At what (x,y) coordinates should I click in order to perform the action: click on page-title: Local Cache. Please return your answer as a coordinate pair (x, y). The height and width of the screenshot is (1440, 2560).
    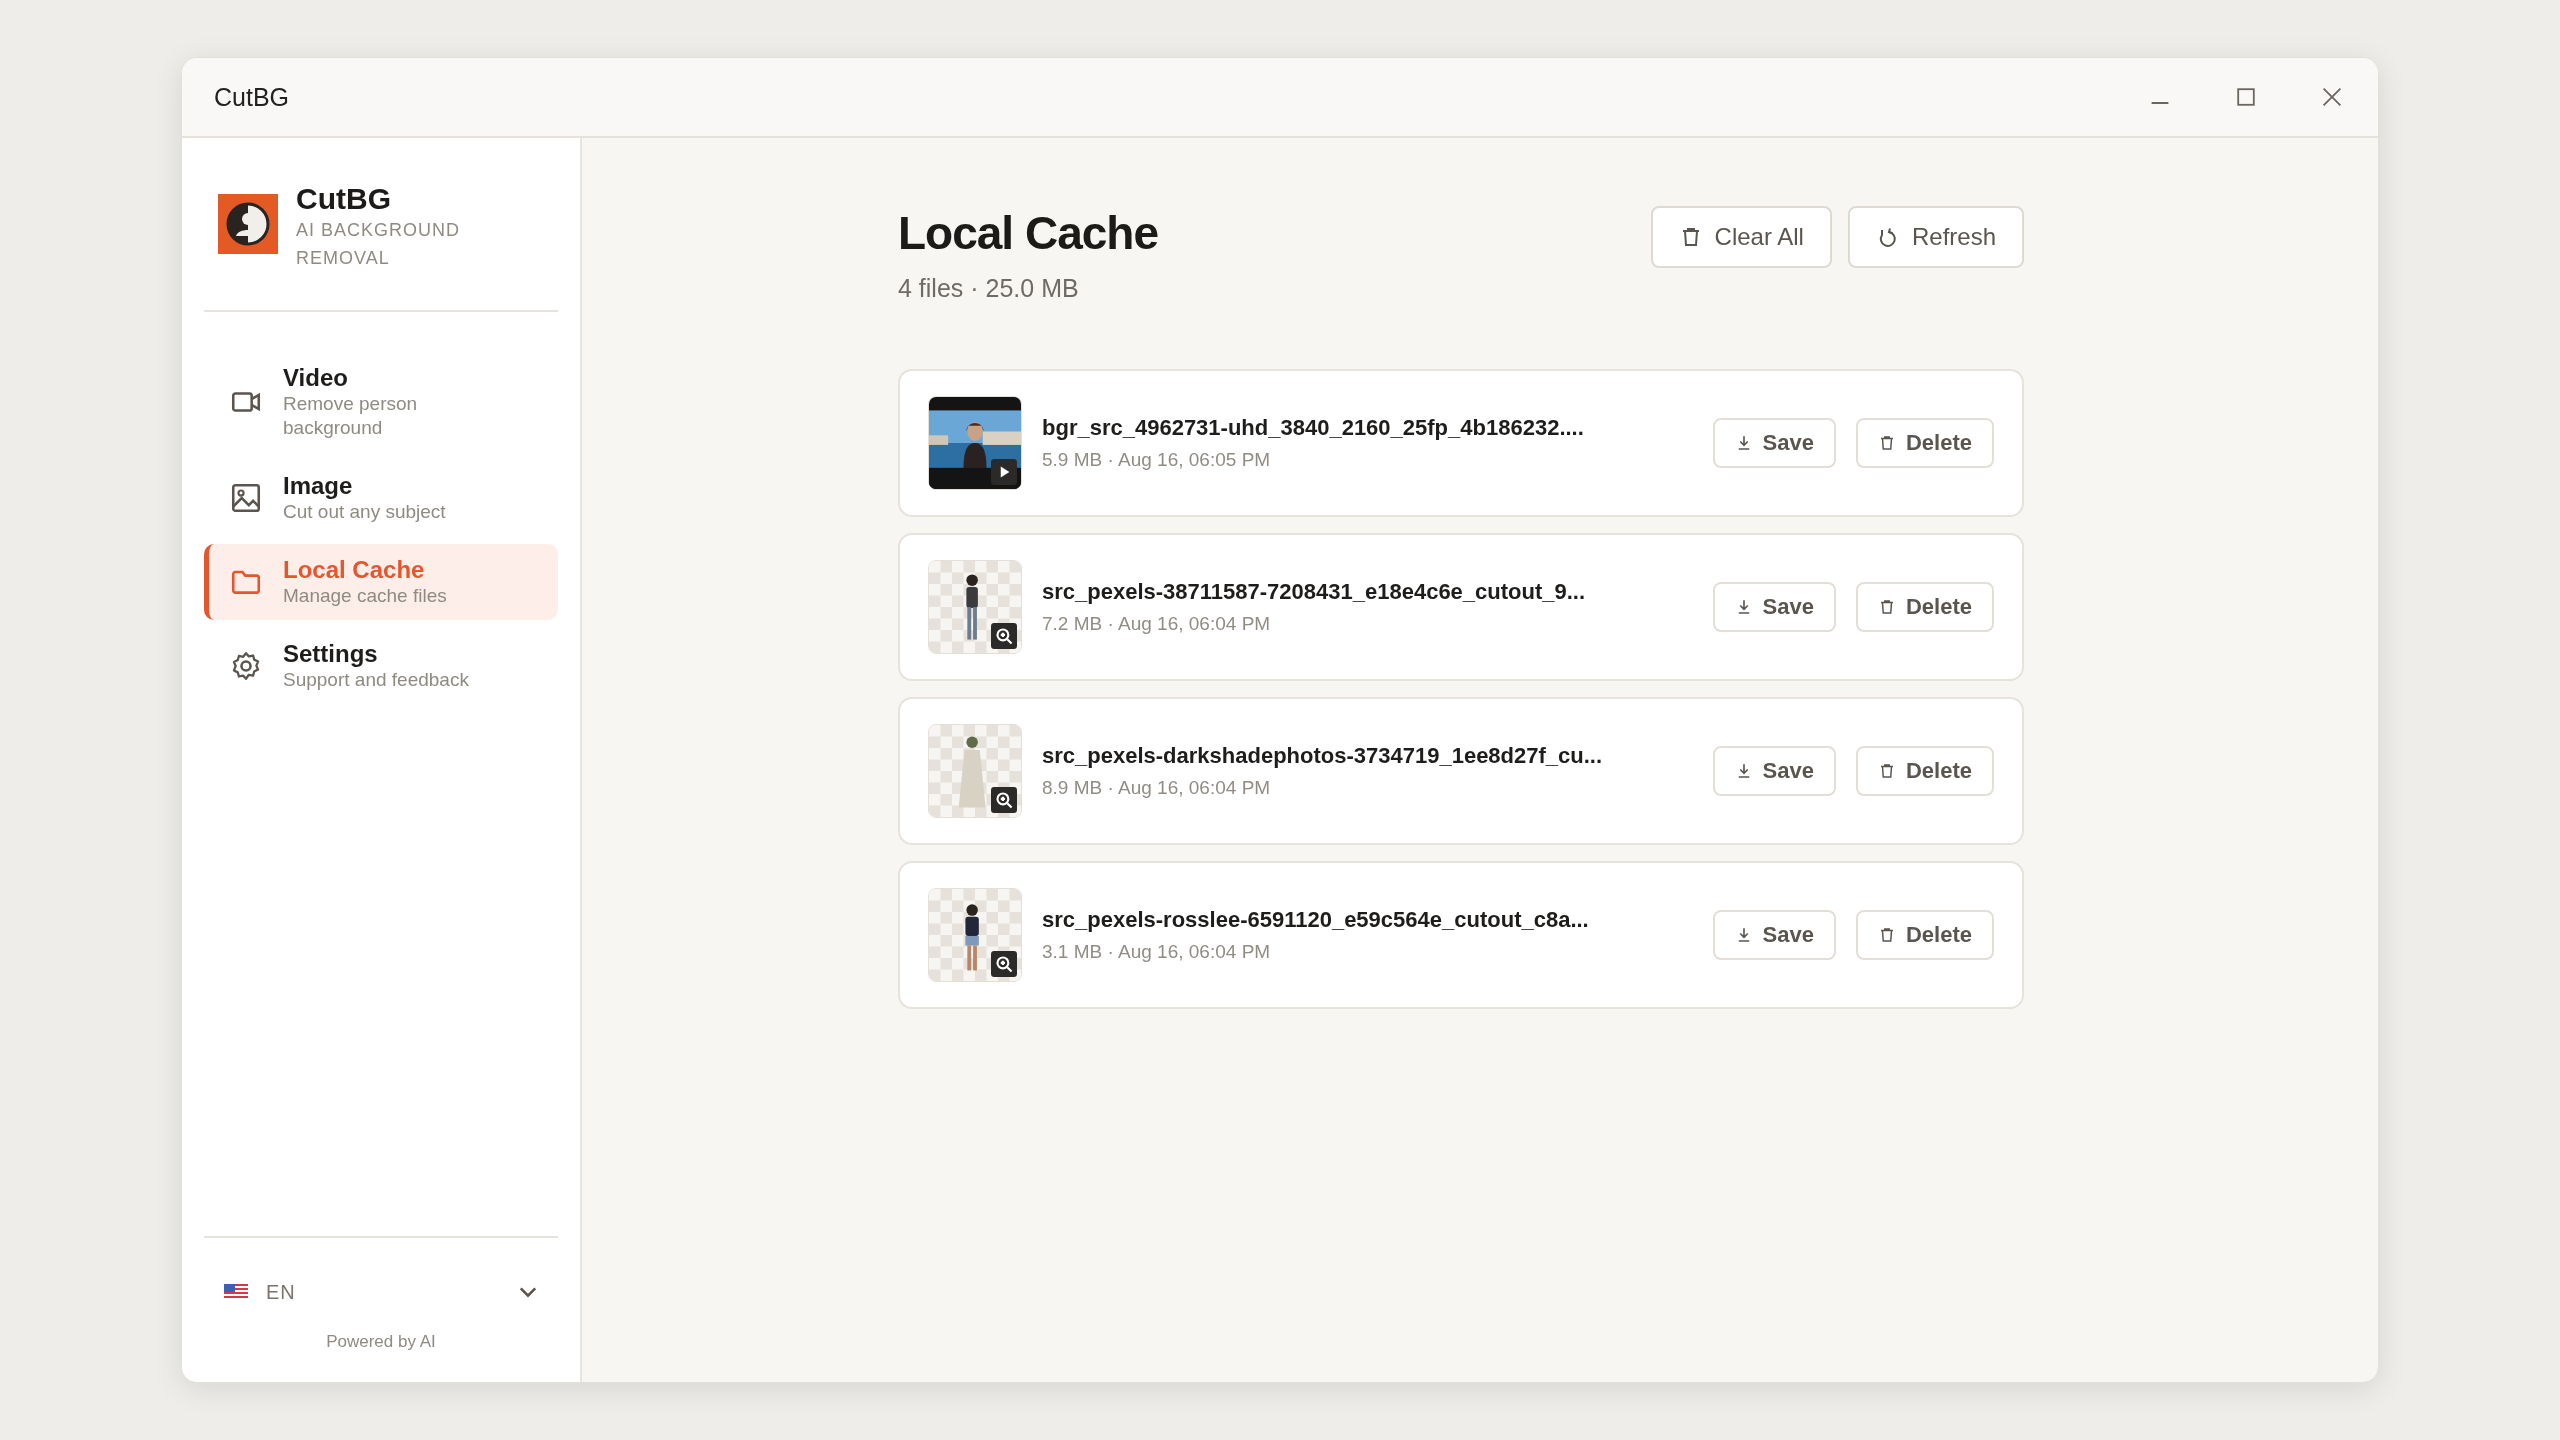
    Looking at the image, I should click on (1028, 233).